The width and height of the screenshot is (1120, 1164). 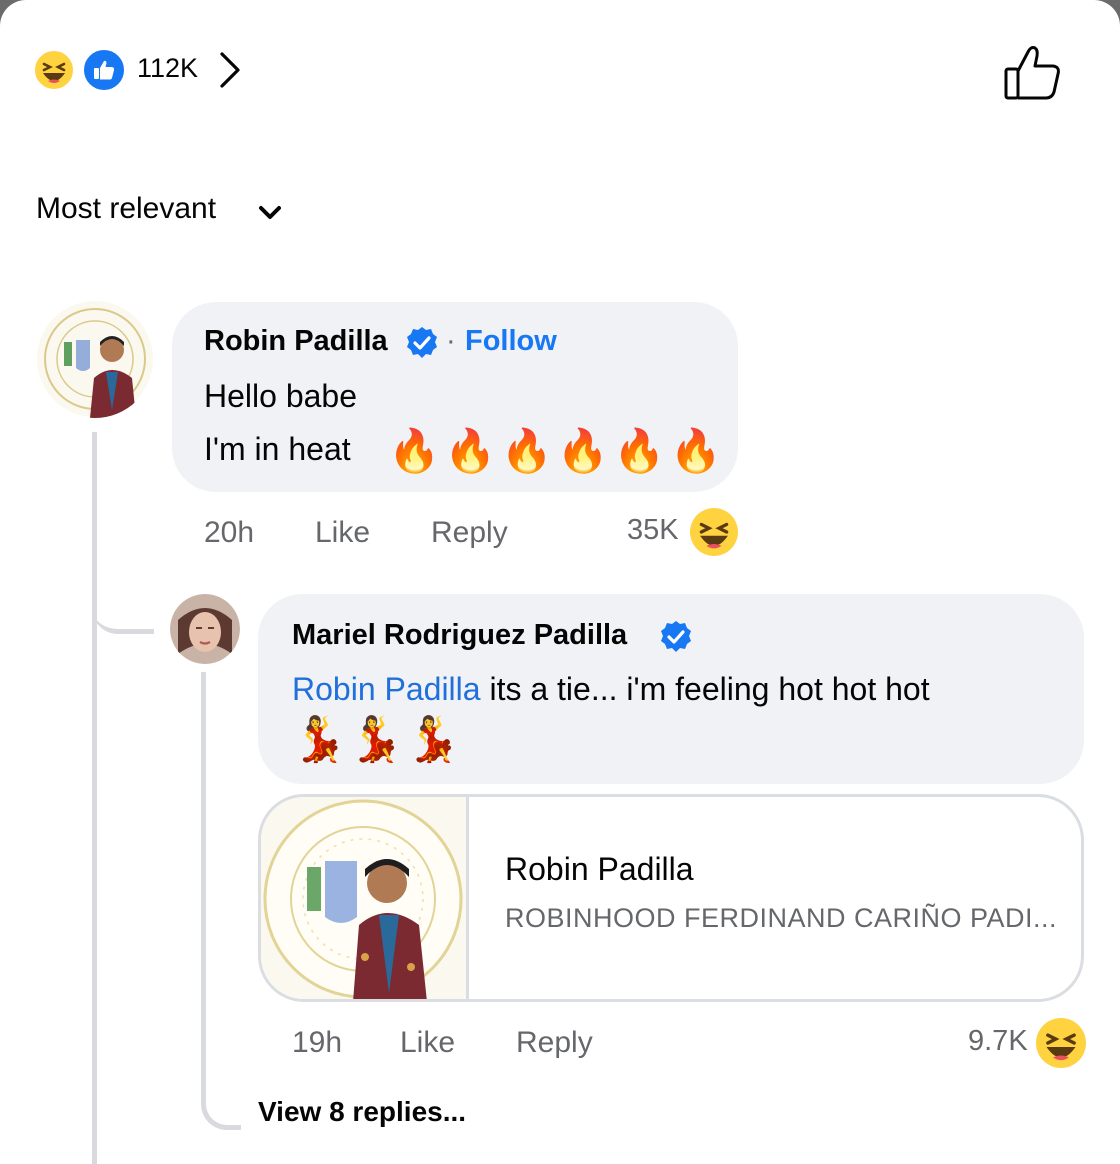 What do you see at coordinates (555, 451) in the screenshot?
I see `fire-emoji-row: 🔥 🔥 🔥 🔥 🔥 🔥` at bounding box center [555, 451].